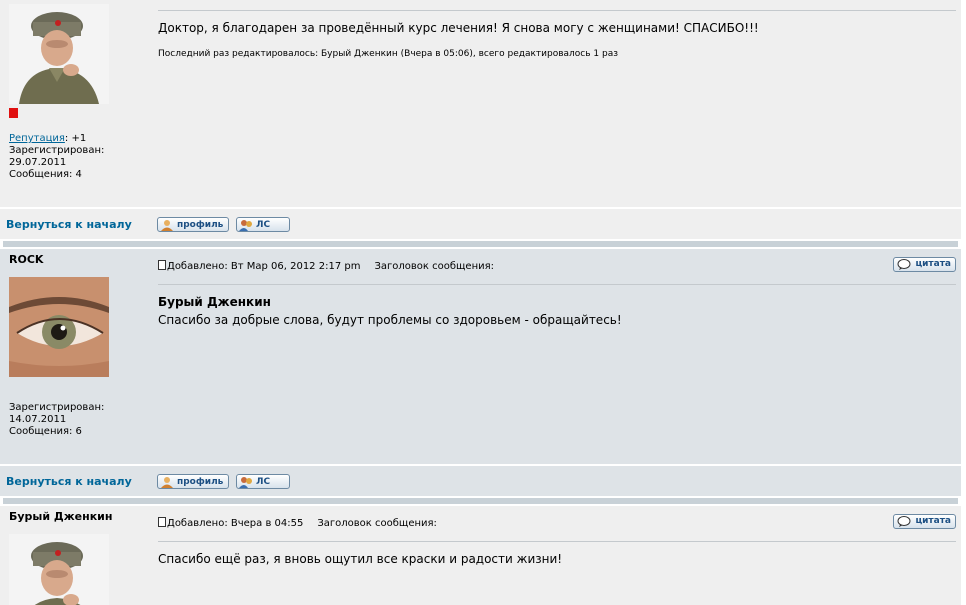 Image resolution: width=966 pixels, height=605 pixels. What do you see at coordinates (45, 174) in the screenshot?
I see `post-1-messages: Сообщения: 4` at bounding box center [45, 174].